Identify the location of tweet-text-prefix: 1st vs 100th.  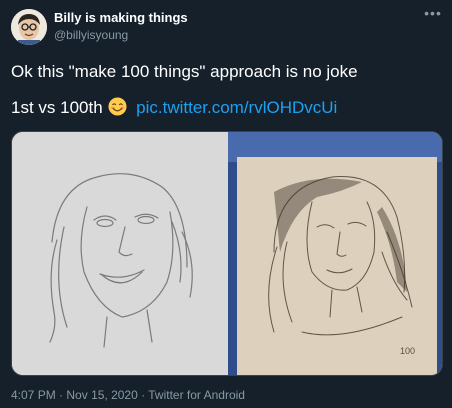
(57, 107).